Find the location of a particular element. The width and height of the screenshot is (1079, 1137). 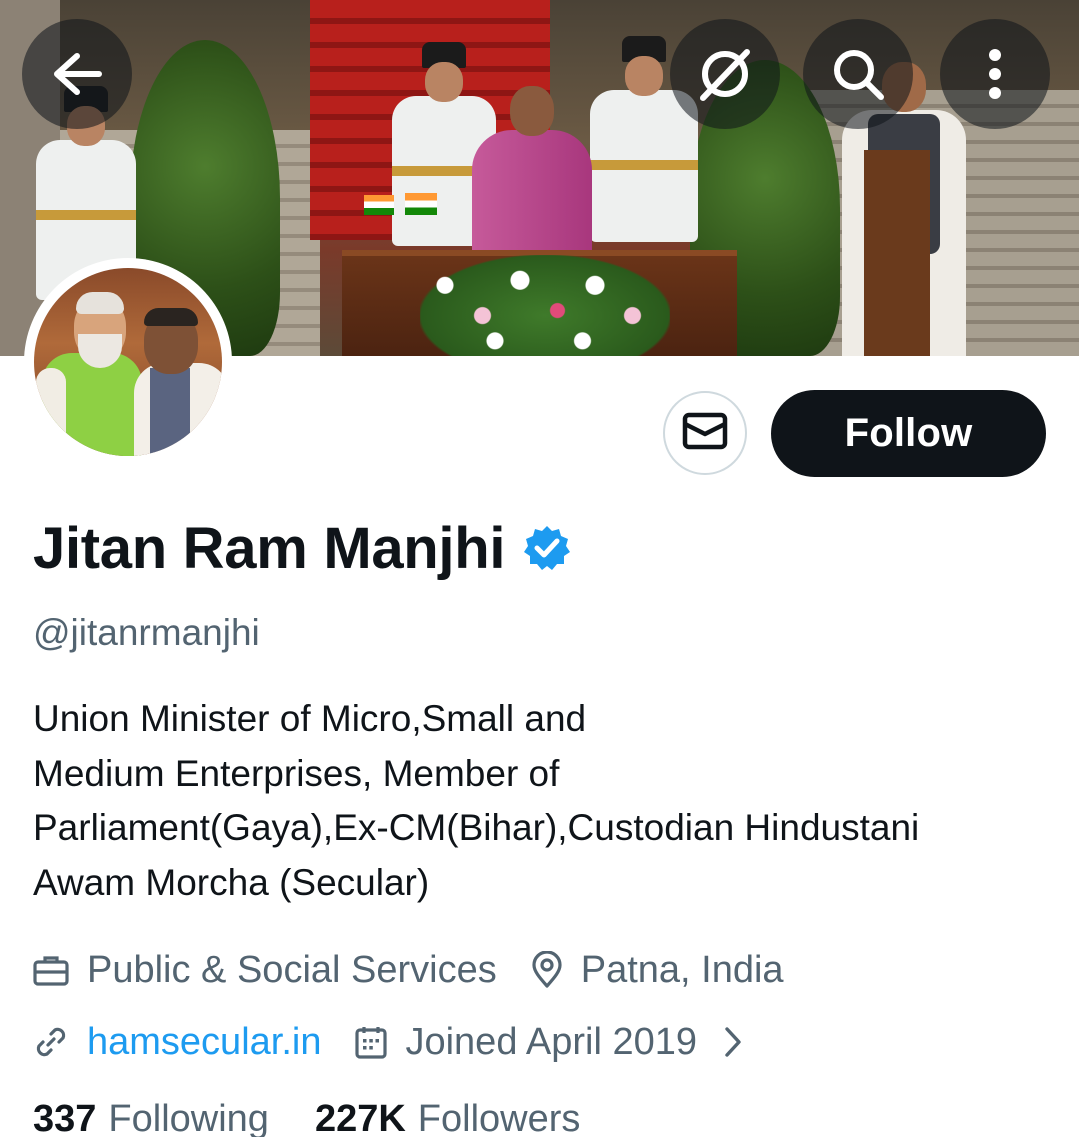

link-icon is located at coordinates (51, 1042).